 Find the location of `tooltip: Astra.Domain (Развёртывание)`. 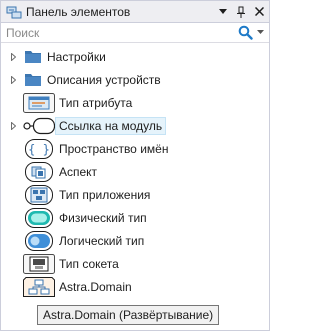

tooltip: Astra.Domain (Развёртывание) is located at coordinates (128, 315).